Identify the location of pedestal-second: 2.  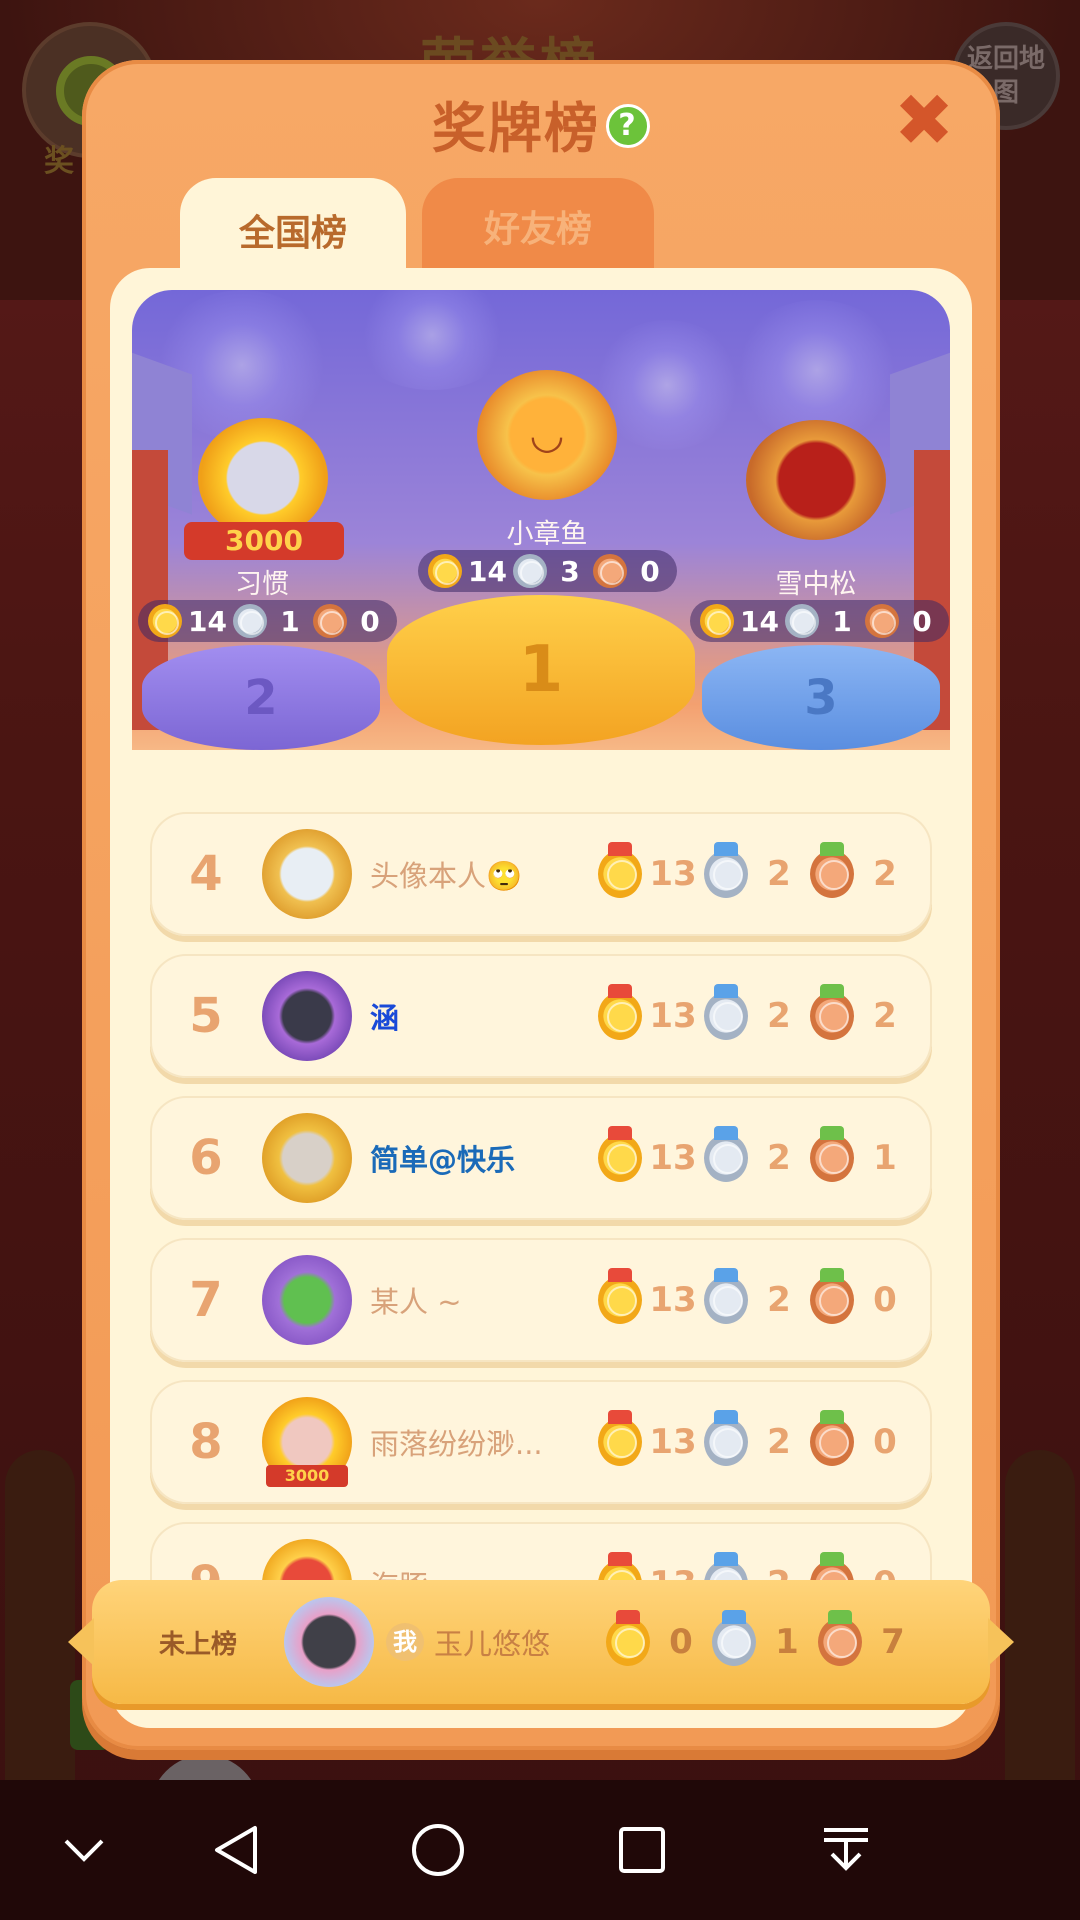
(261, 697).